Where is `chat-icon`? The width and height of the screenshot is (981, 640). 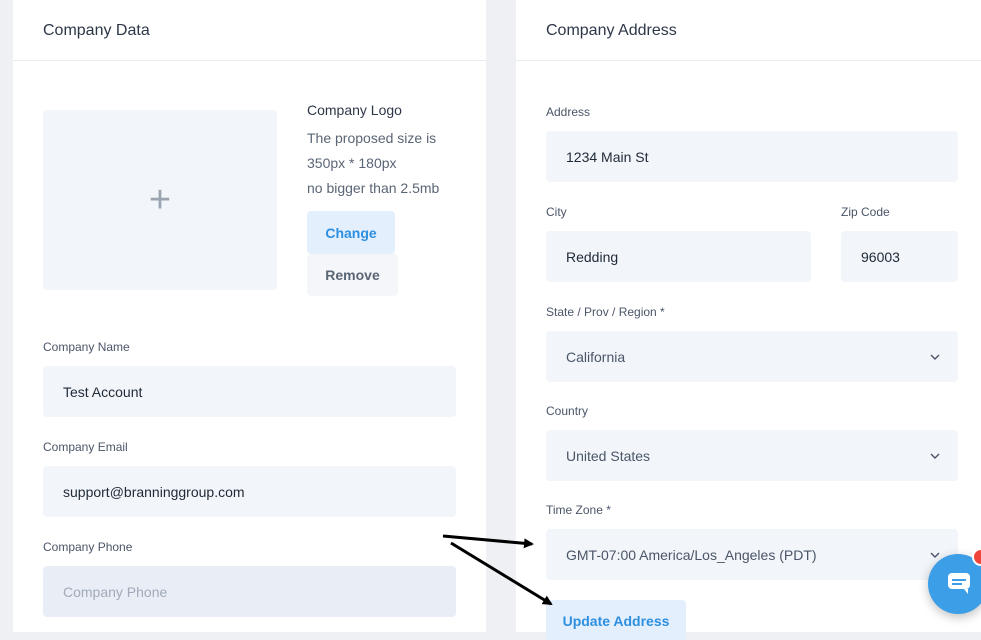 chat-icon is located at coordinates (959, 583).